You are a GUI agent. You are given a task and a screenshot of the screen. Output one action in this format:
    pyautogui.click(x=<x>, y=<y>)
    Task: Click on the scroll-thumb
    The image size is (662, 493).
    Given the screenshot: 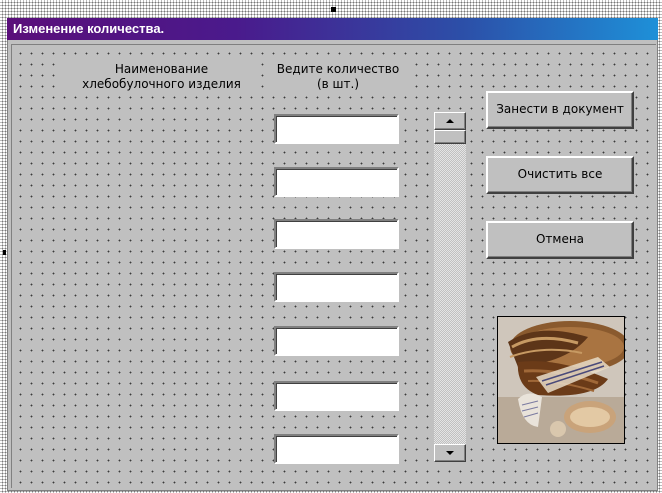 What is the action you would take?
    pyautogui.click(x=450, y=137)
    